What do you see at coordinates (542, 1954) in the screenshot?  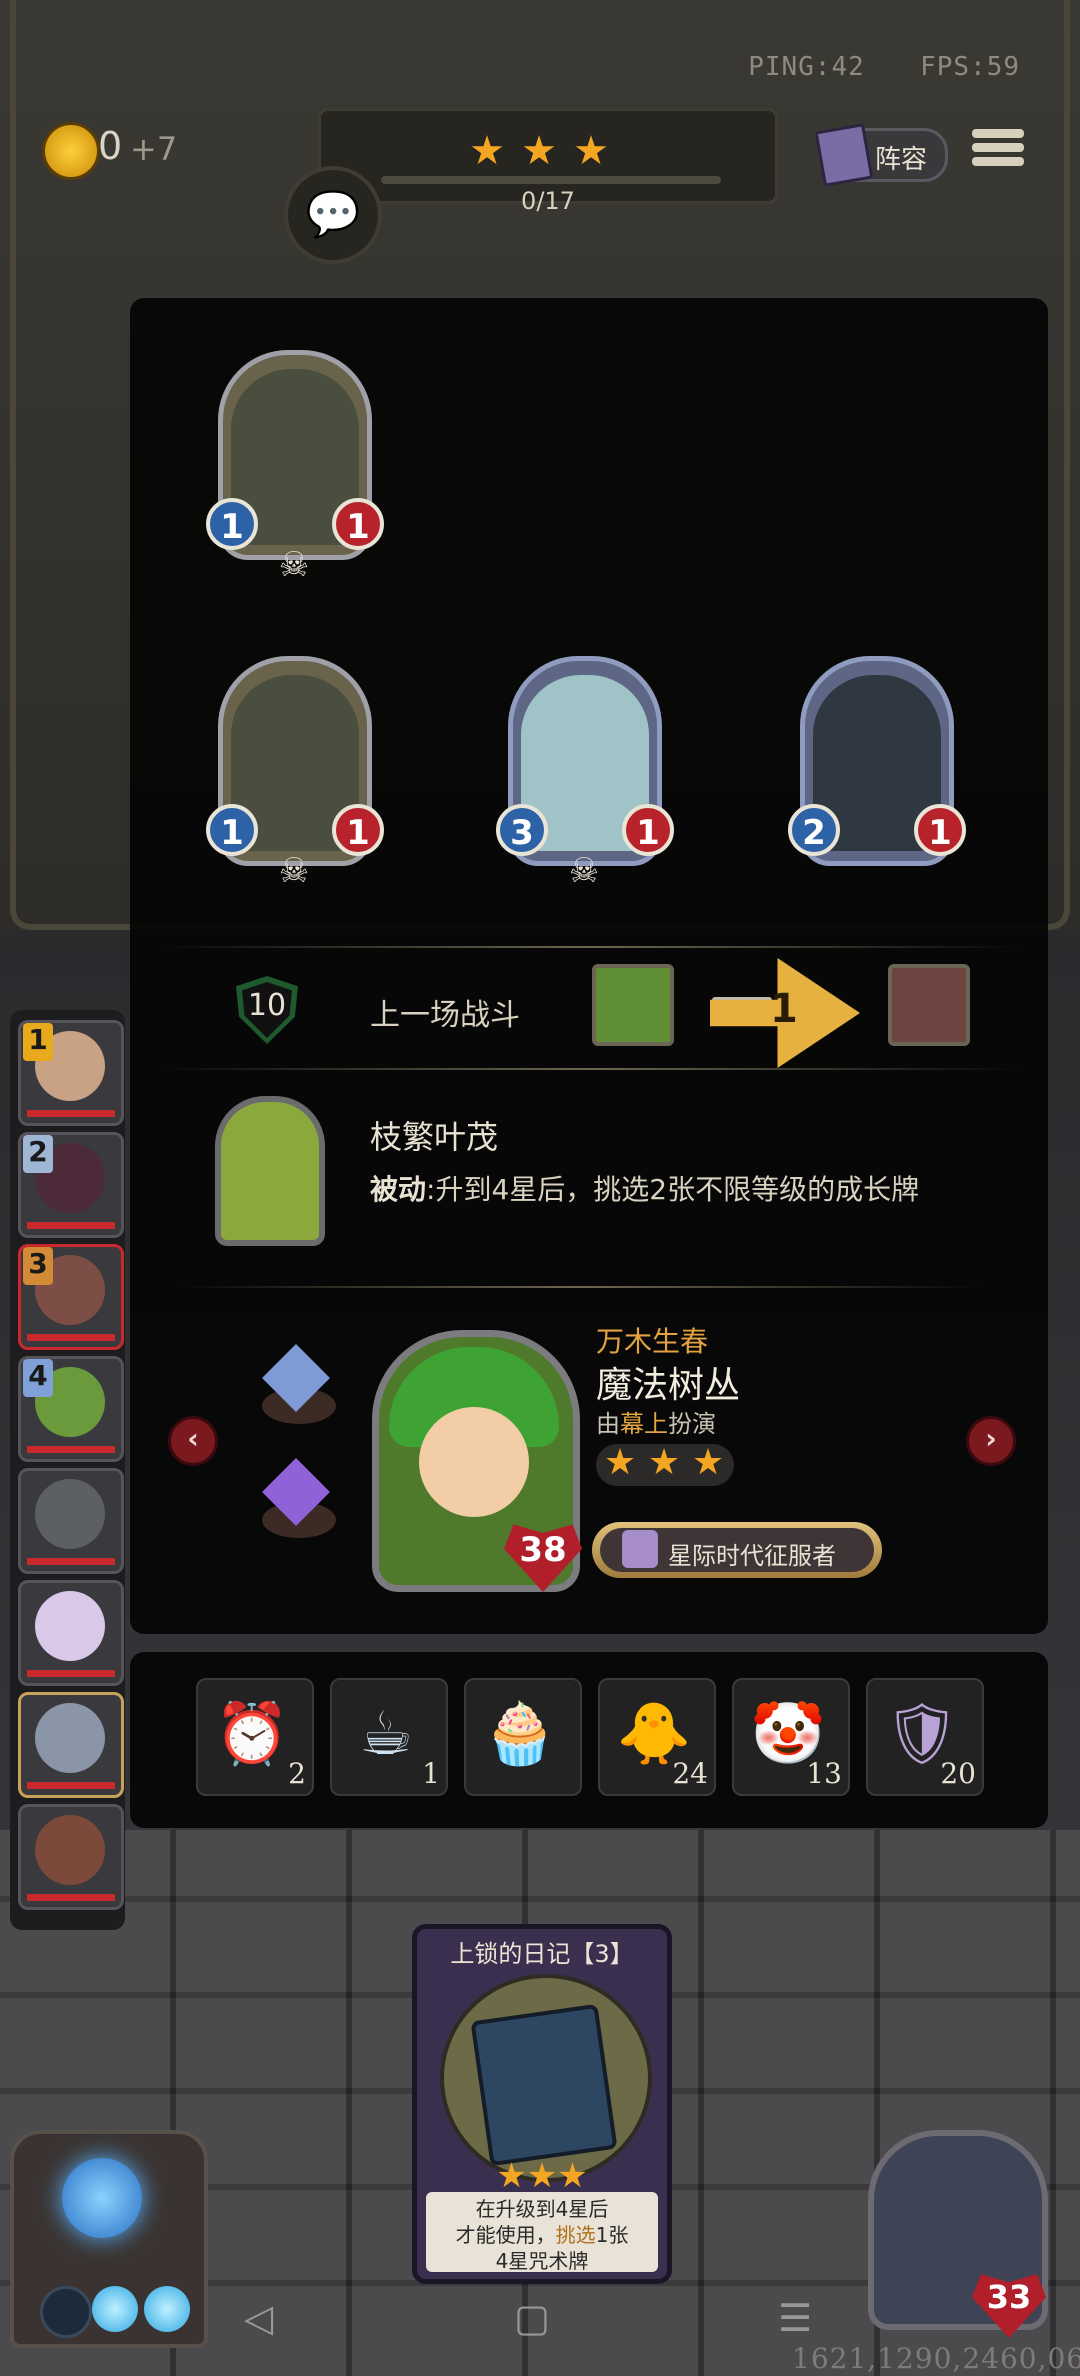 I see `spell-card-title: 上锁的日记【3】` at bounding box center [542, 1954].